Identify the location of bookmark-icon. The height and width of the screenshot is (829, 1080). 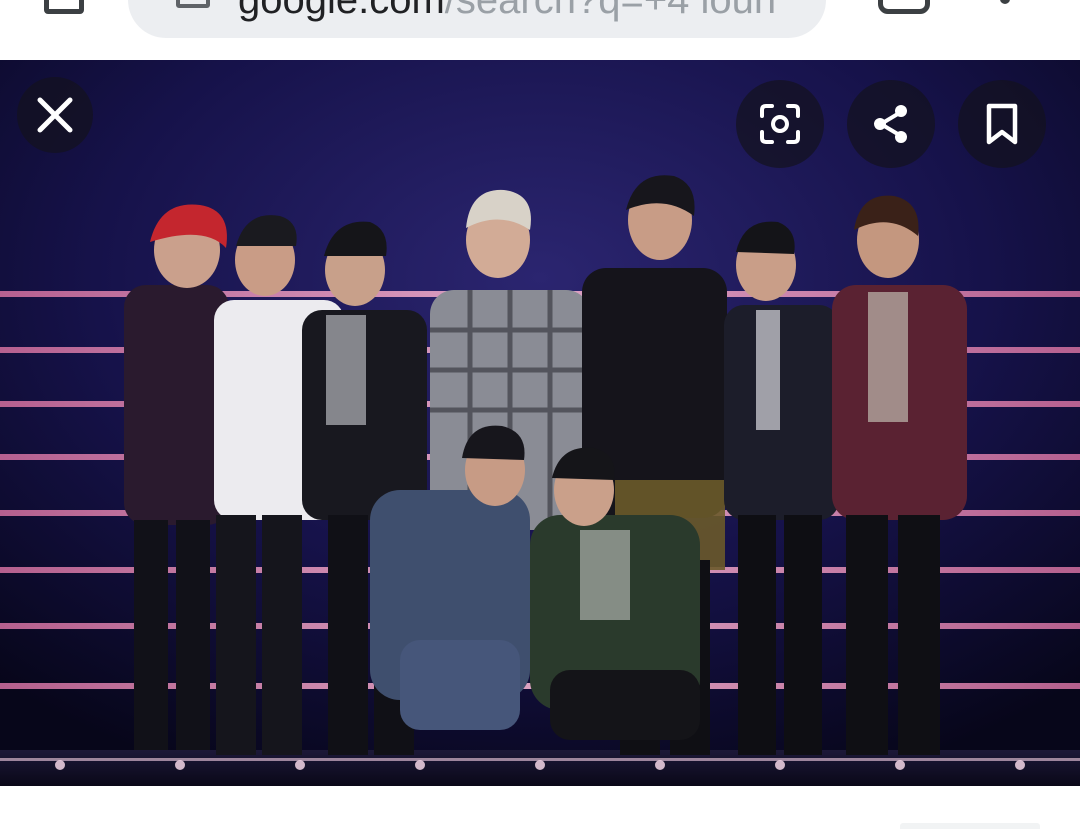
(1002, 124).